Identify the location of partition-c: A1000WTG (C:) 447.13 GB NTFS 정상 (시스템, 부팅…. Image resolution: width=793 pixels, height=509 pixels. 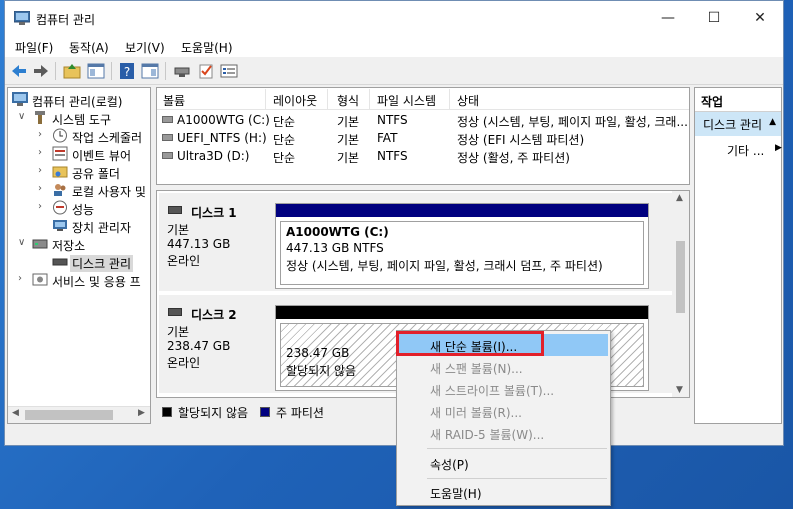
(462, 246).